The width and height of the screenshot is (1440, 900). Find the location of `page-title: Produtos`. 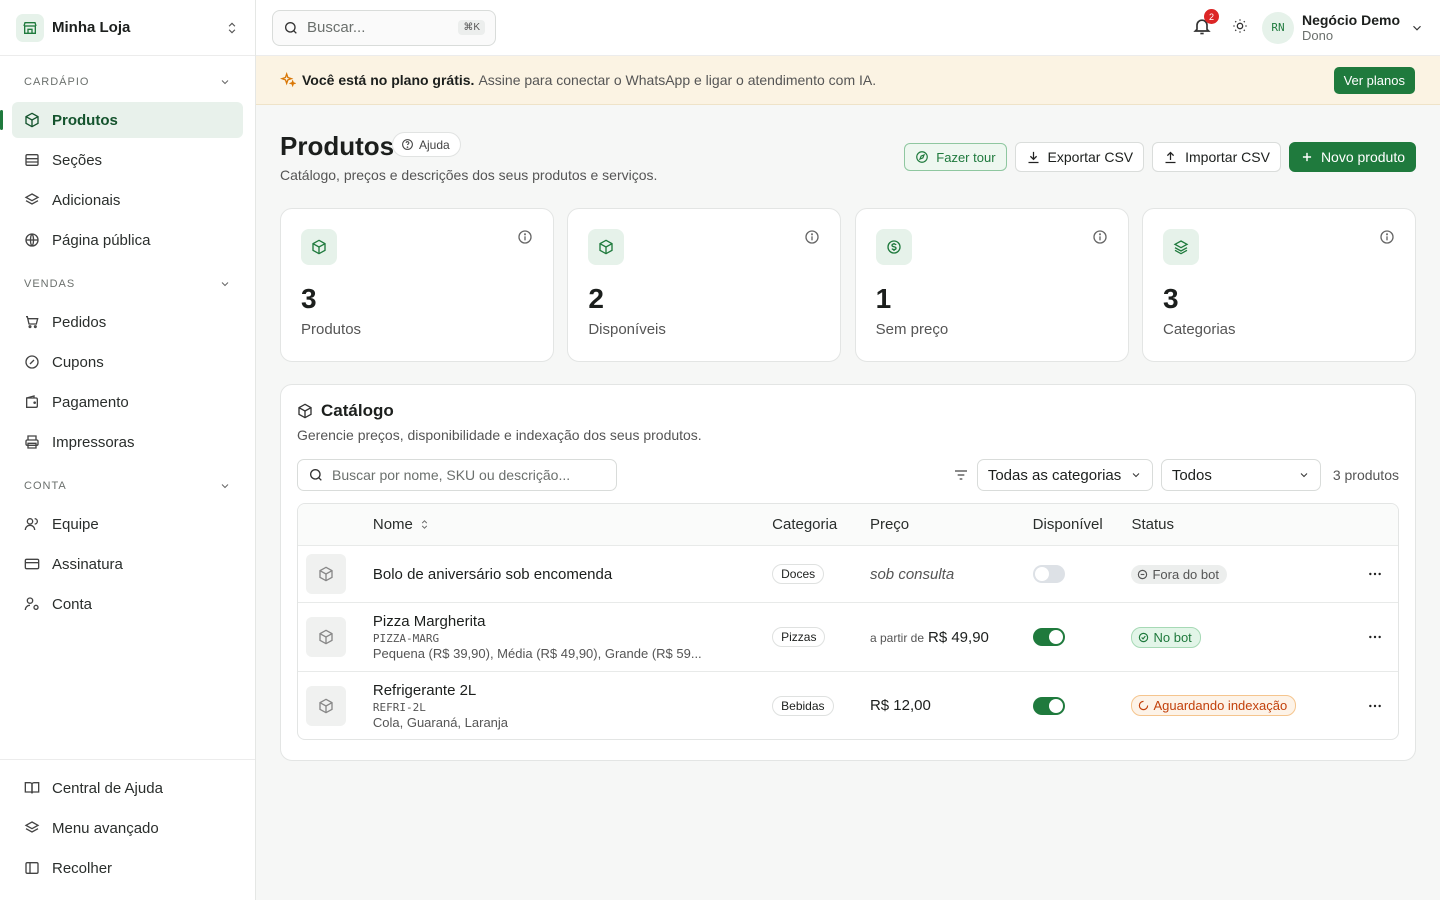

page-title: Produtos is located at coordinates (337, 146).